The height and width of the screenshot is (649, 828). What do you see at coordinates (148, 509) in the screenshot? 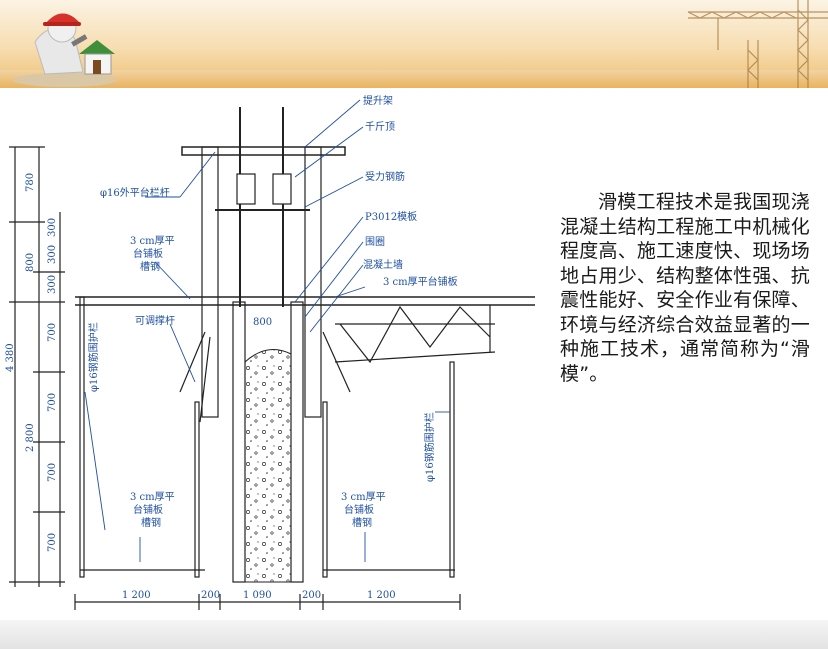
I see `label-bottom-left-2: 台铺板` at bounding box center [148, 509].